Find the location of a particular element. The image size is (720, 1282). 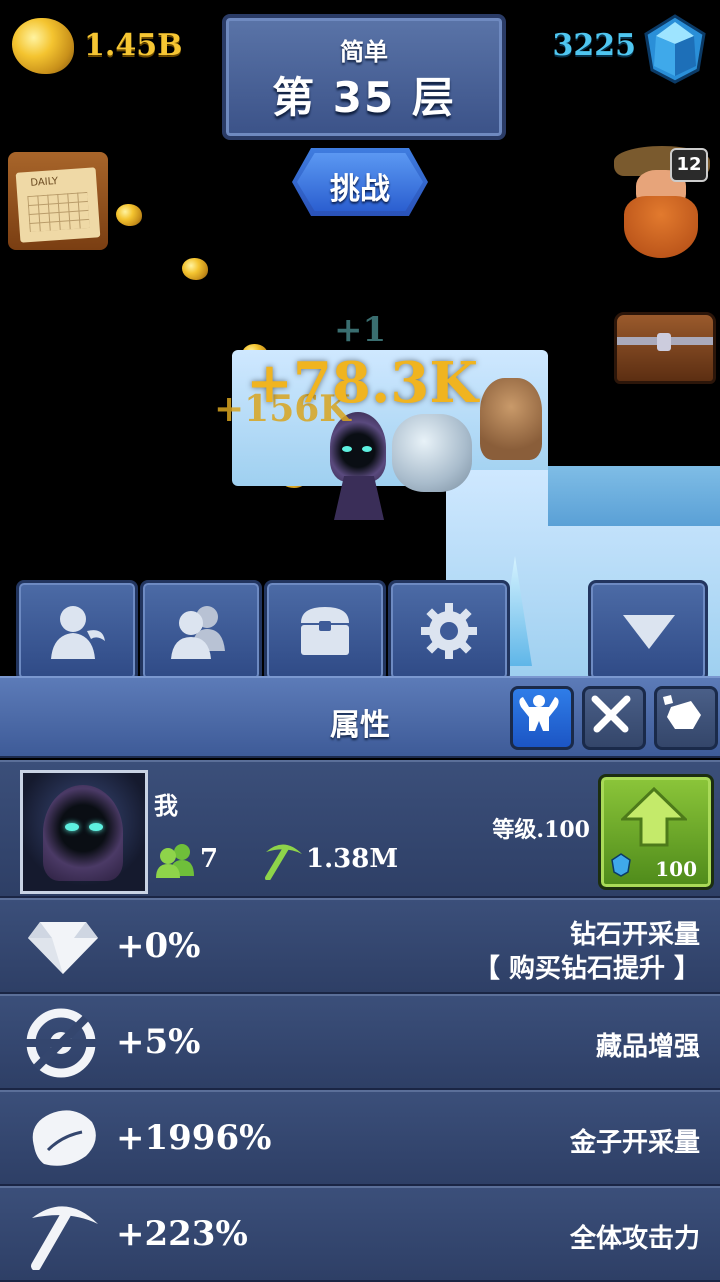

daily-label: DAILY is located at coordinates (44, 182).